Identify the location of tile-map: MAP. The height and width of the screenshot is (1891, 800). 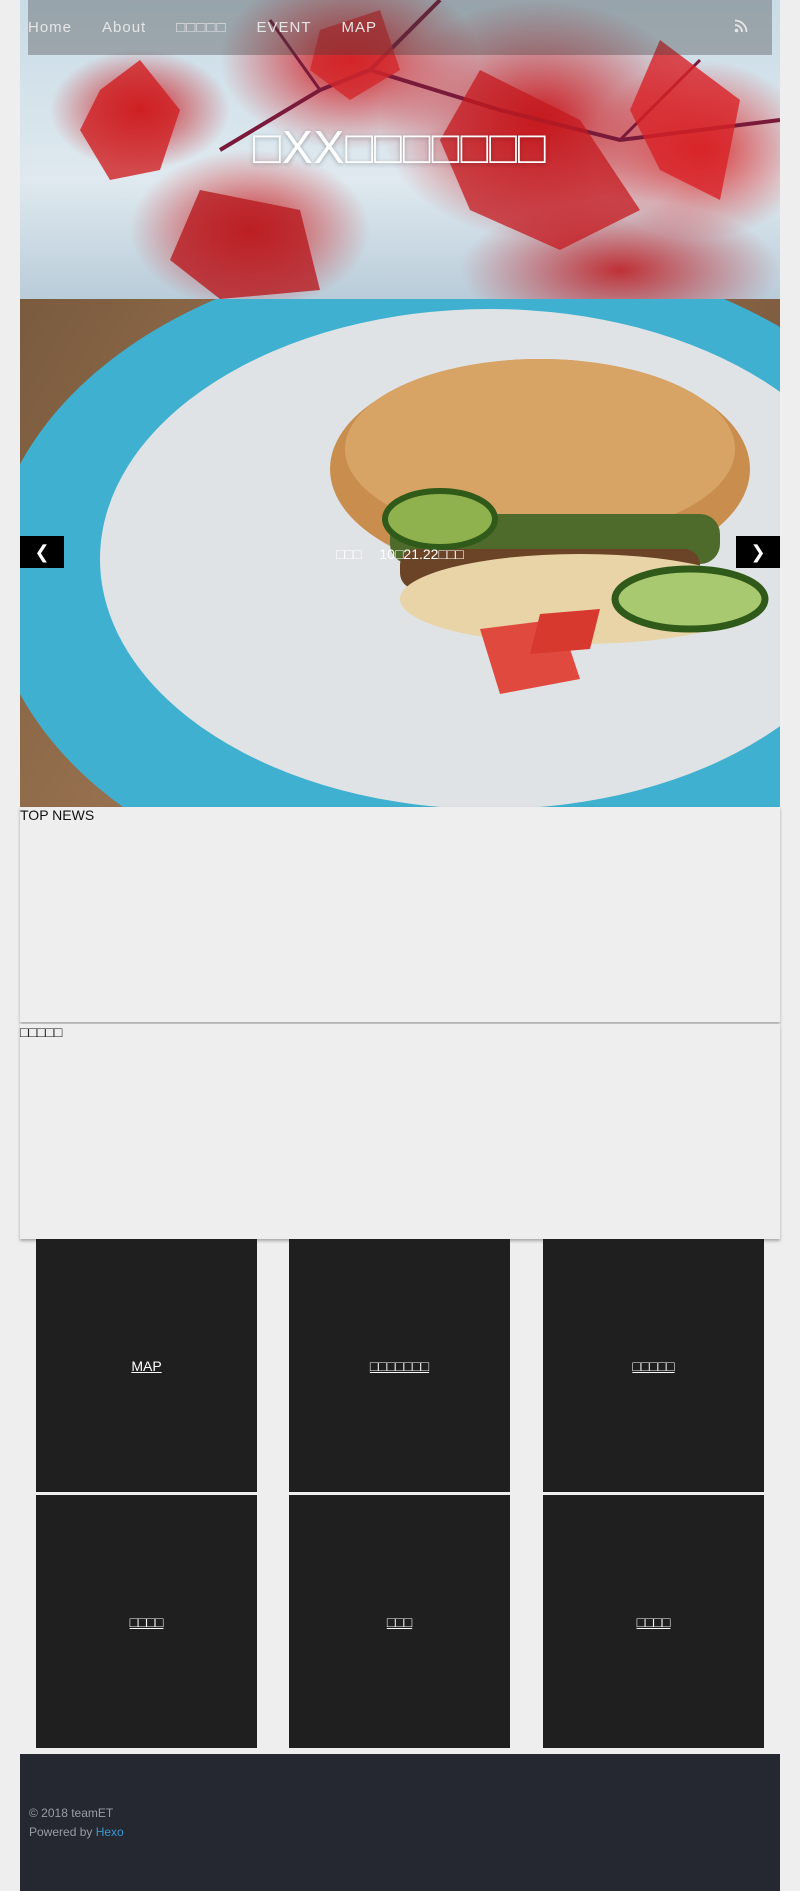
(146, 1365).